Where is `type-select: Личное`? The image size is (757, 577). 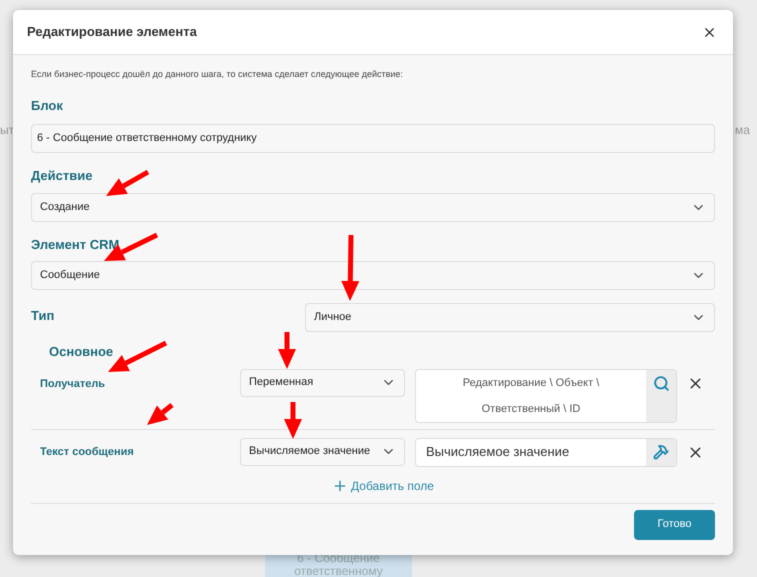 type-select: Личное is located at coordinates (510, 317).